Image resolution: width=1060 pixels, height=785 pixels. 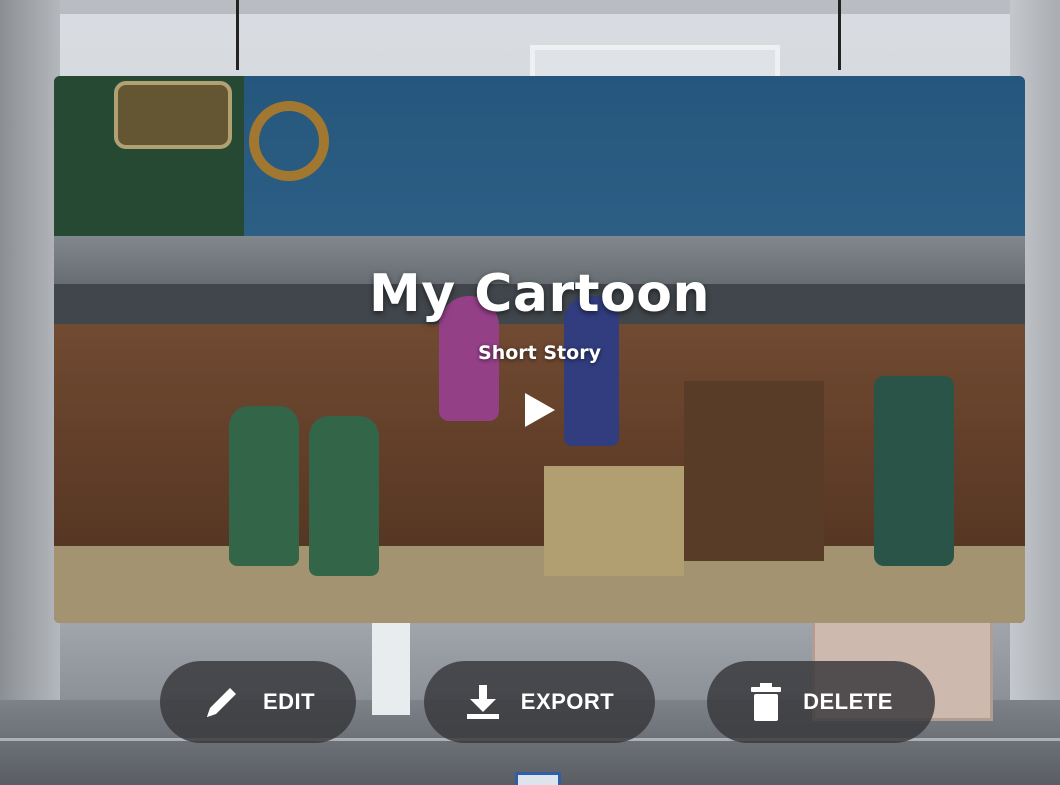 I want to click on background-left-wall, so click(x=30, y=392).